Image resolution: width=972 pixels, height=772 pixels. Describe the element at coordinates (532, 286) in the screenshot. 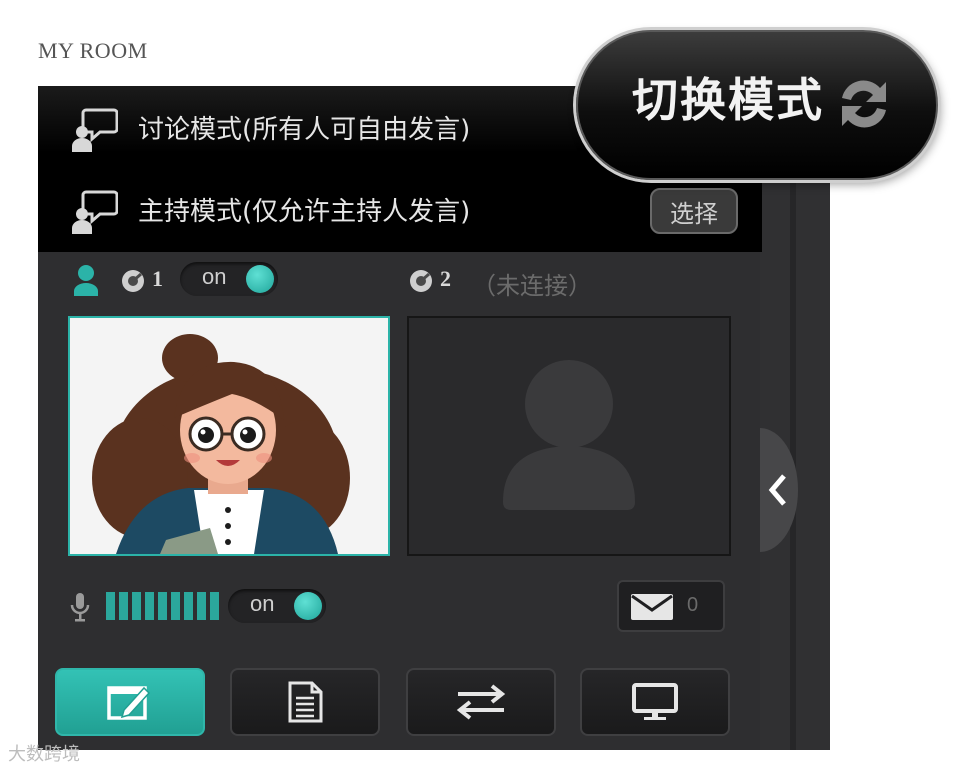

I see `slot-2-status: （未连接）` at that location.